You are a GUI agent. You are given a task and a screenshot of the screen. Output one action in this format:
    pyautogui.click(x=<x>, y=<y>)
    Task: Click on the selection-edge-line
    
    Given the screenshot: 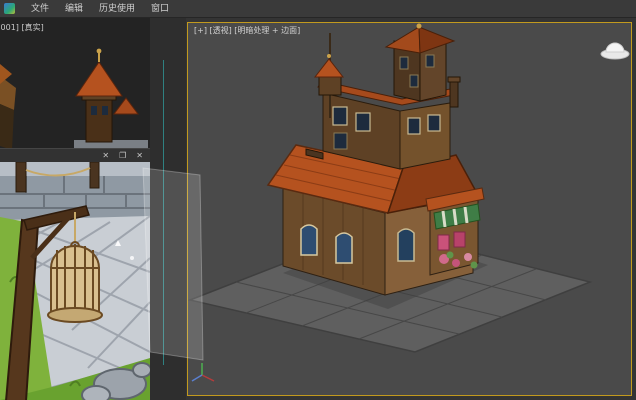 What is the action you would take?
    pyautogui.click(x=163, y=212)
    